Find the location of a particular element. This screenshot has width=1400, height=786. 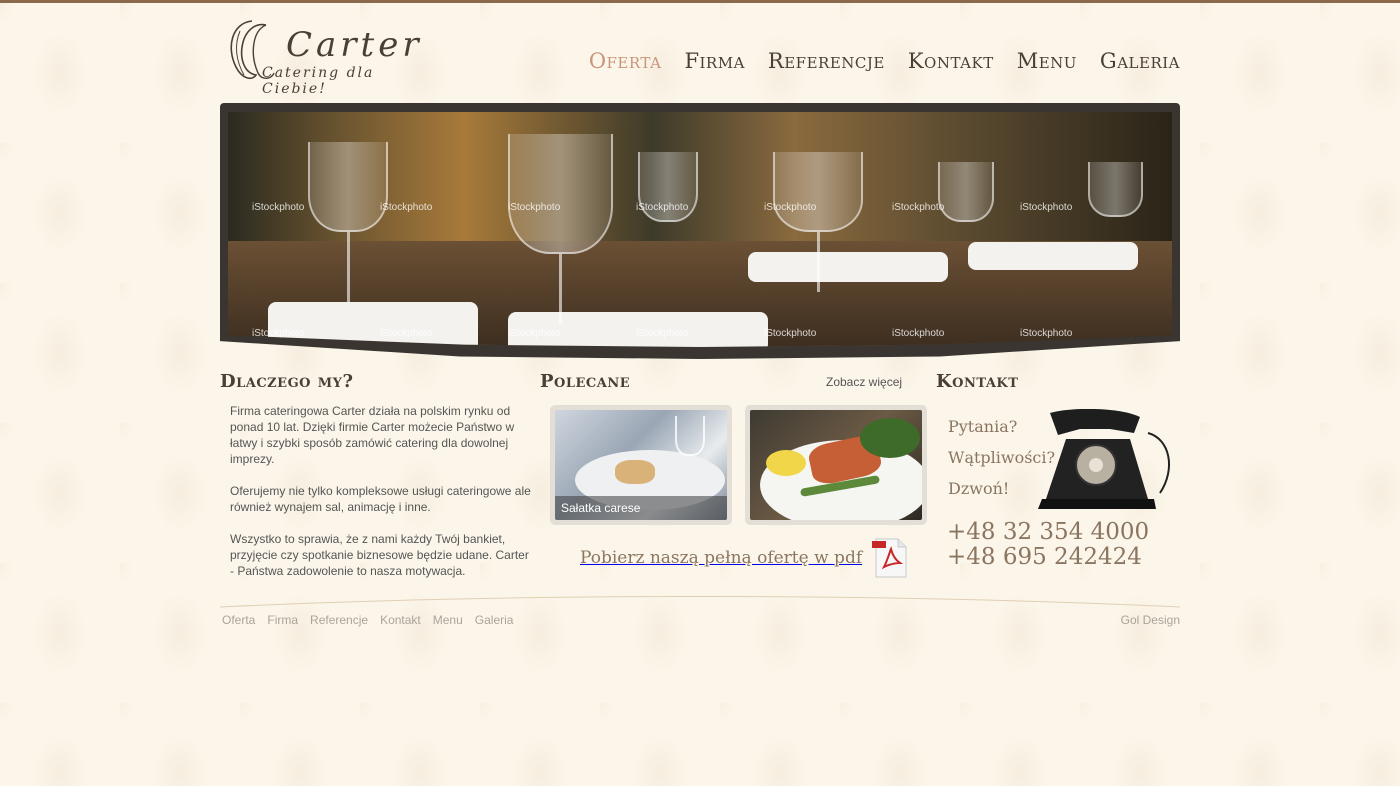

phone-number: +48 695 242424 is located at coordinates (1044, 557).